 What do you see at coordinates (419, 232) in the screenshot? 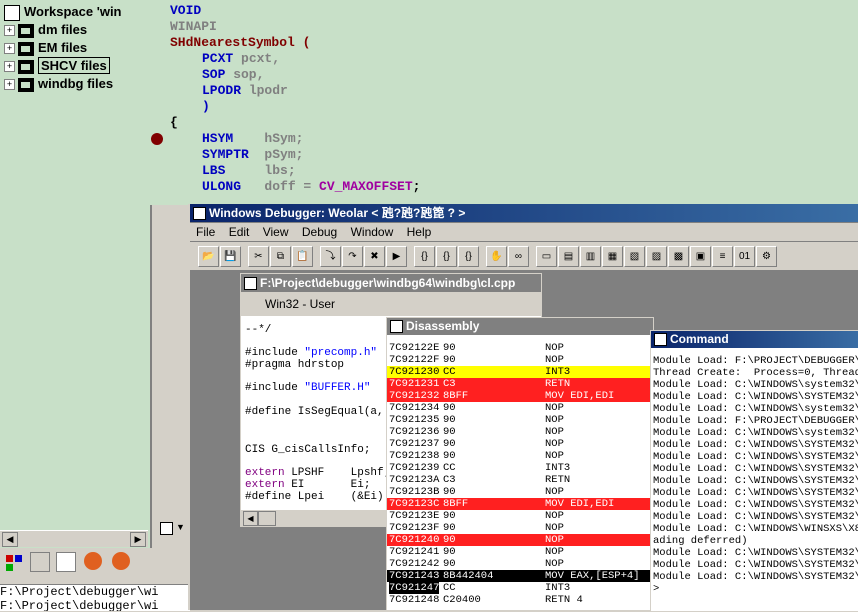
I see `menu-help: Help` at bounding box center [419, 232].